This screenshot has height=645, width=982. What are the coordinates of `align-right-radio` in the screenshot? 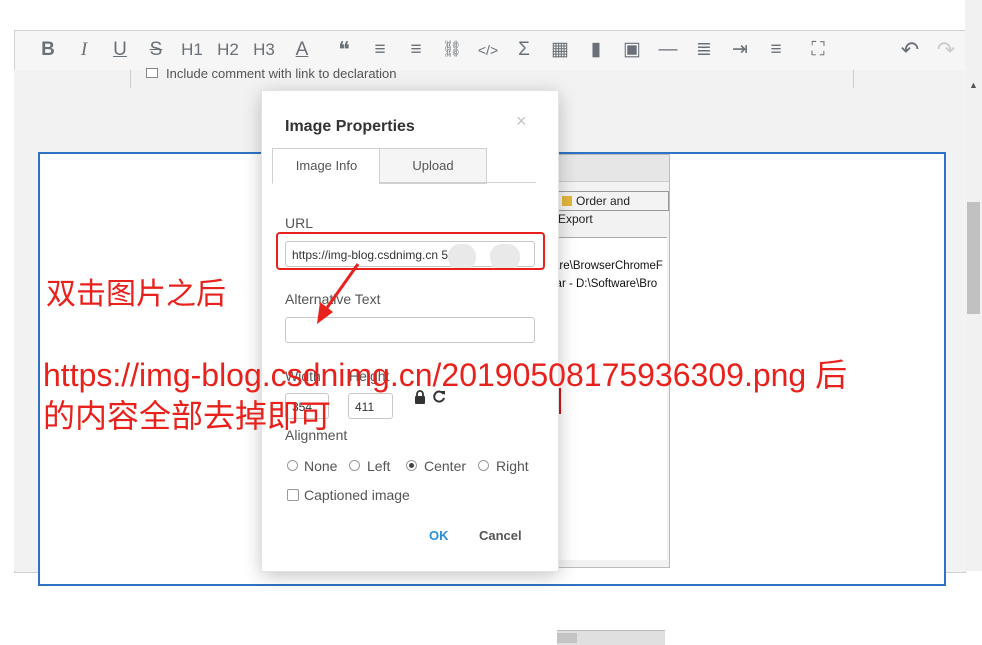 It's located at (483, 465).